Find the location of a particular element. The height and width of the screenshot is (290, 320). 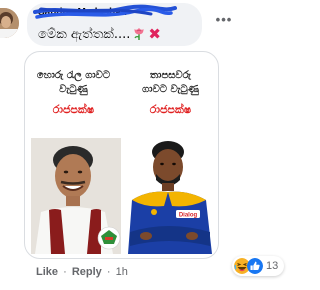

more-options-button: ••• is located at coordinates (224, 21).